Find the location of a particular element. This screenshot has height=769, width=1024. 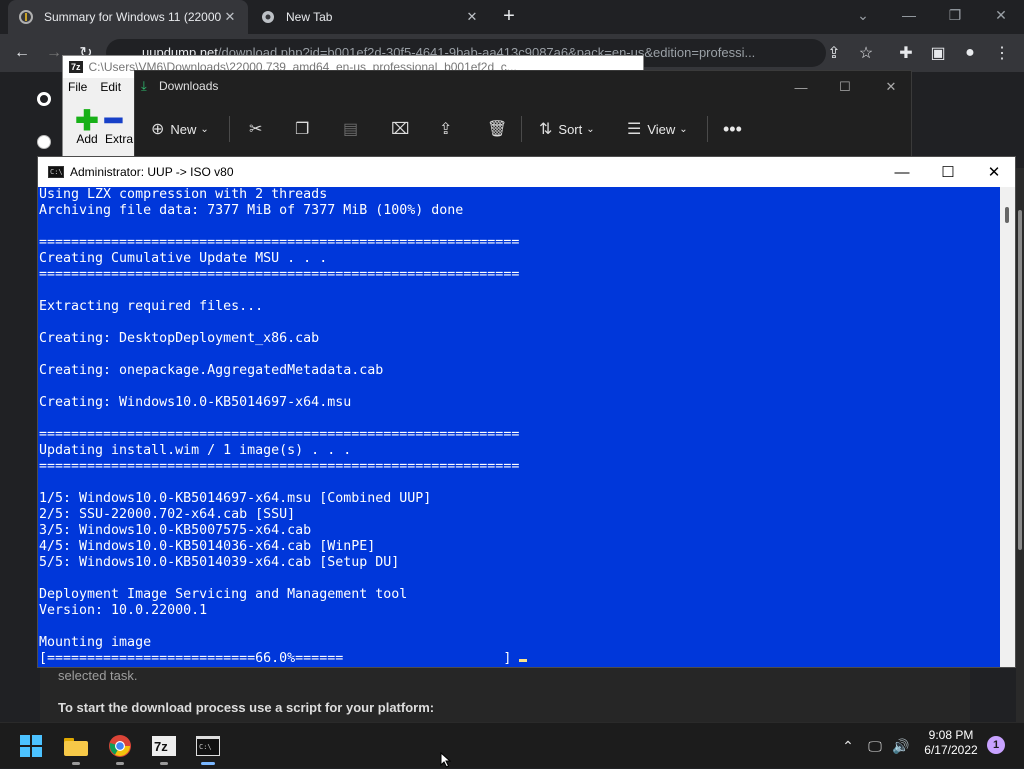

console-line: Updating install.wim / 1 image(s) . . . is located at coordinates (195, 450).